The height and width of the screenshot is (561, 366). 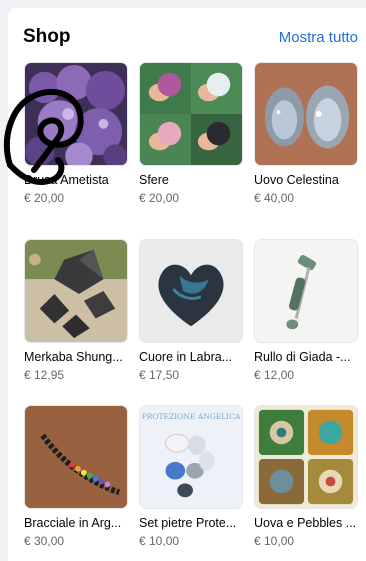 I want to click on product-card: Drusa Ametista € 20,00, so click(x=76, y=133).